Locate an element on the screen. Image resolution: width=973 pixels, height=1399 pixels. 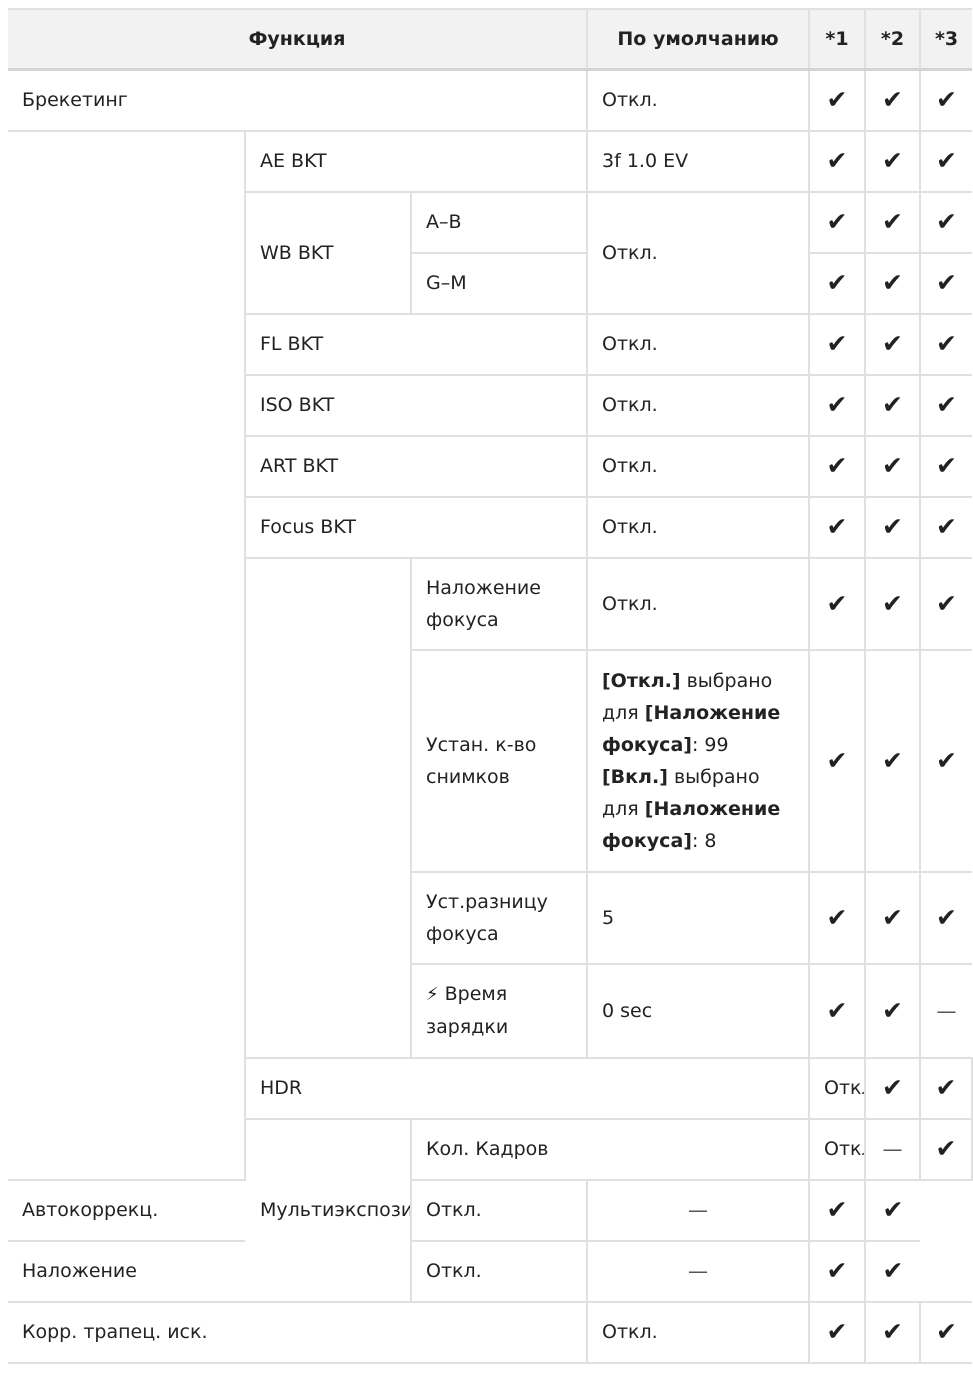
function-cell: Наложение is located at coordinates (210, 1271).